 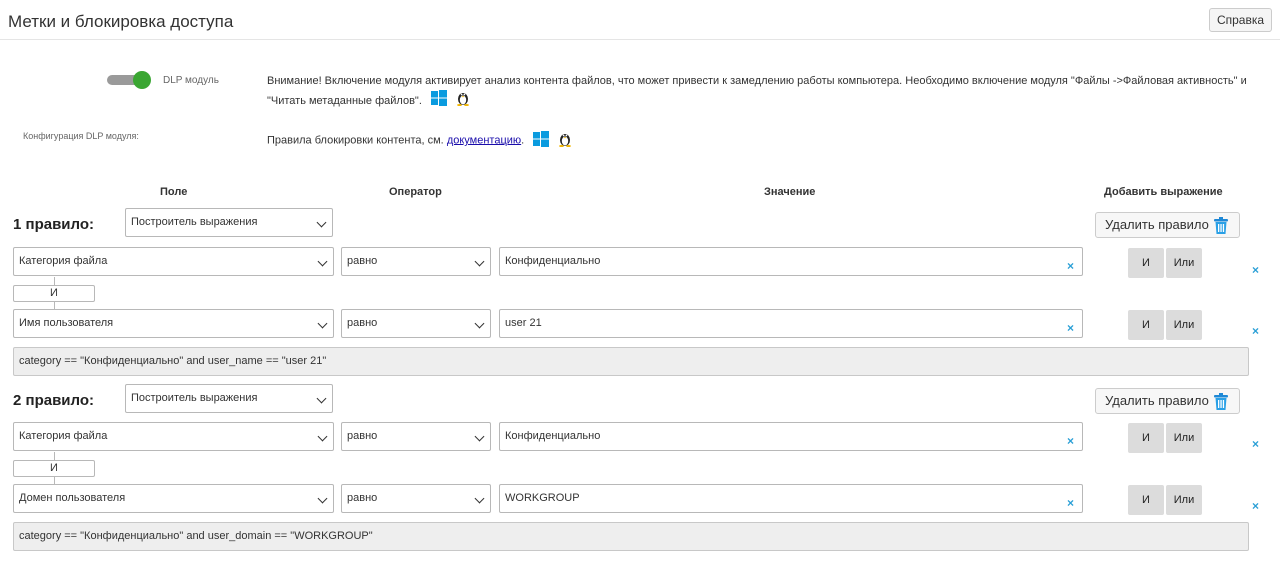 I want to click on dlp-config-prefix: Правила блокировки контента, см., so click(x=355, y=140).